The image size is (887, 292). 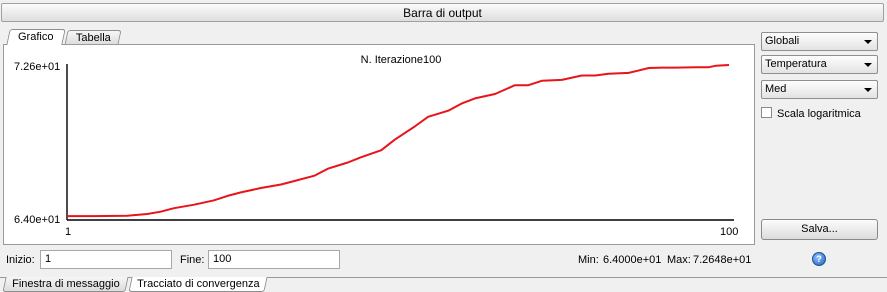 I want to click on max-label: Max:, so click(x=679, y=260).